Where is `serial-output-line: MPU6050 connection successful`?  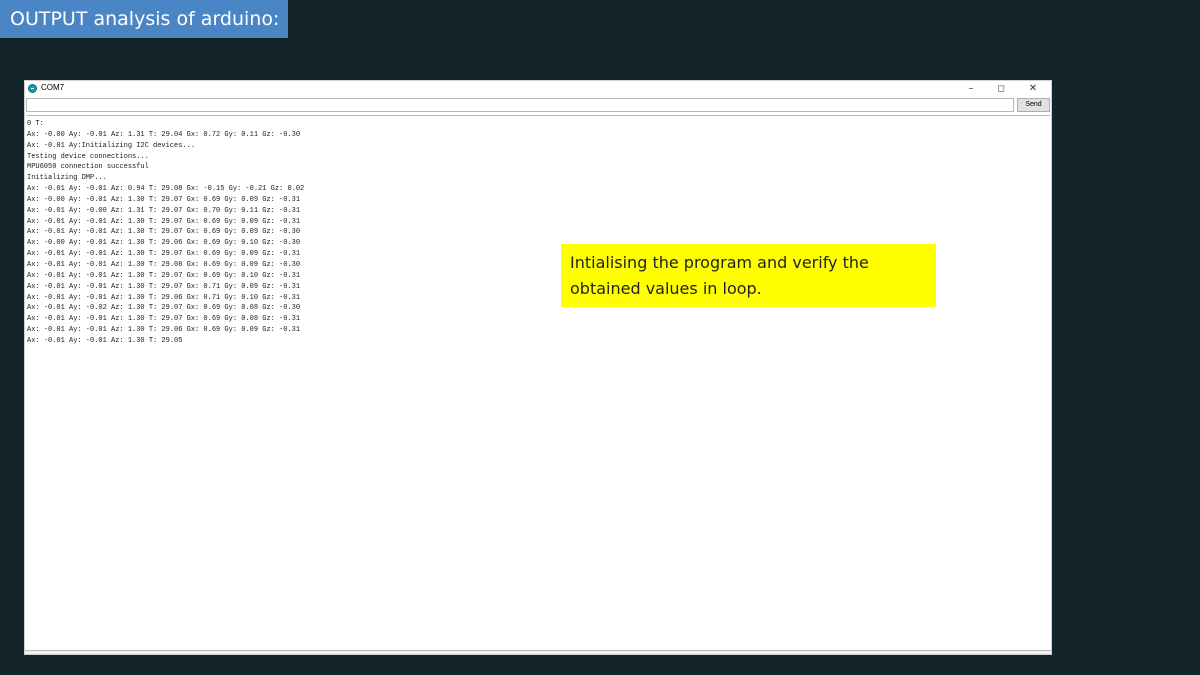 serial-output-line: MPU6050 connection successful is located at coordinates (88, 167).